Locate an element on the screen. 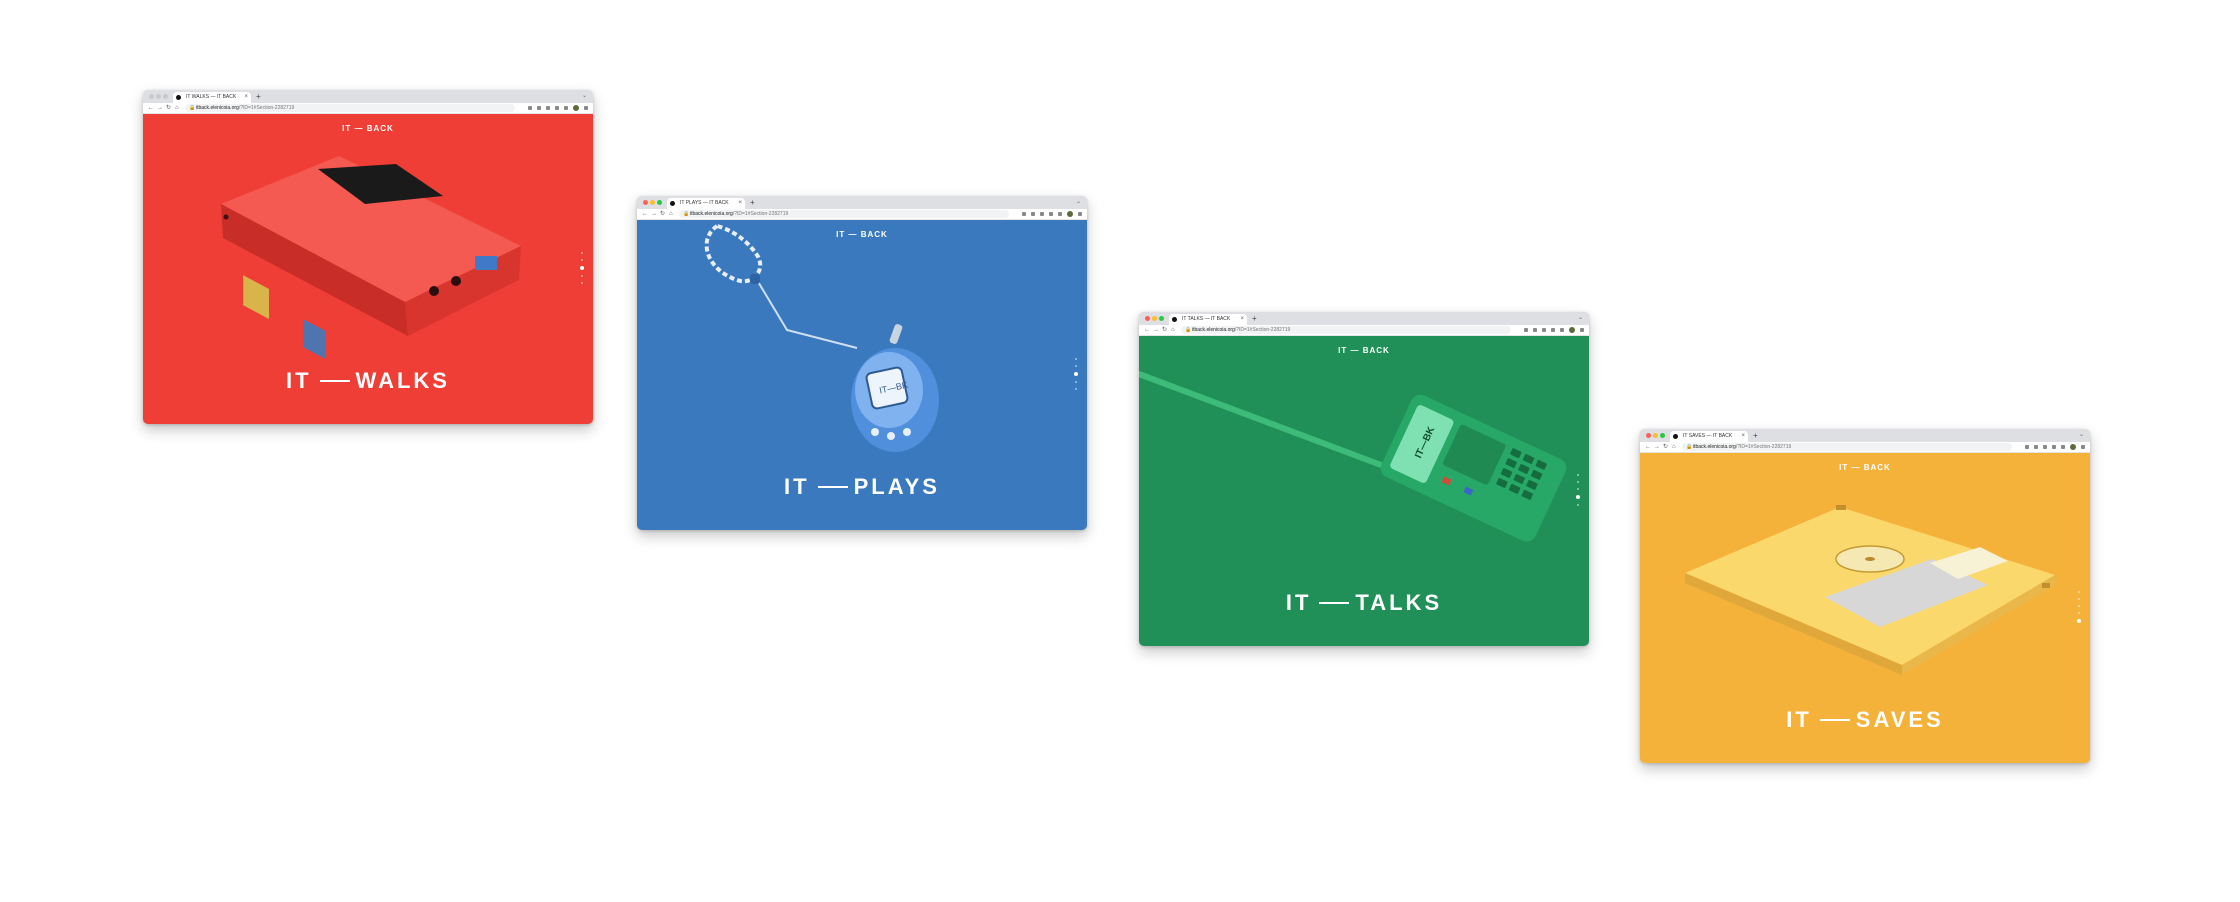 The width and height of the screenshot is (2240, 902). browser-tab: IT PLAYS — IT BACK × is located at coordinates (706, 203).